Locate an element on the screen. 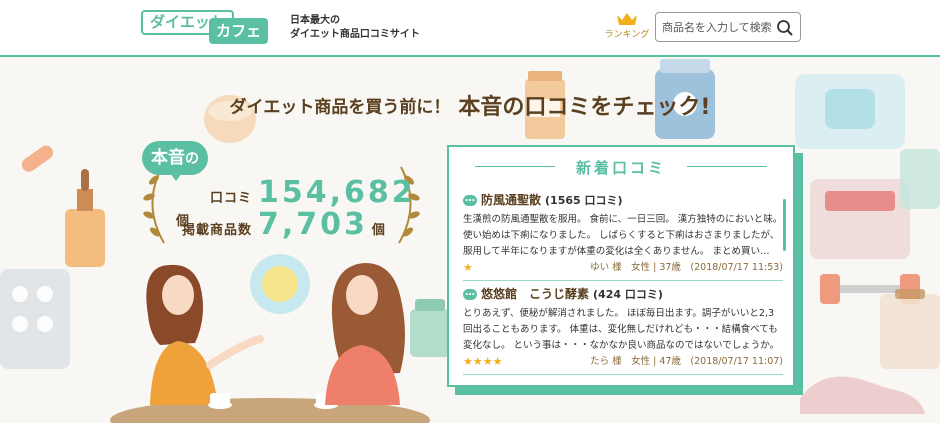 Image resolution: width=940 pixels, height=423 pixels. ranking-link: ランキング is located at coordinates (627, 26).